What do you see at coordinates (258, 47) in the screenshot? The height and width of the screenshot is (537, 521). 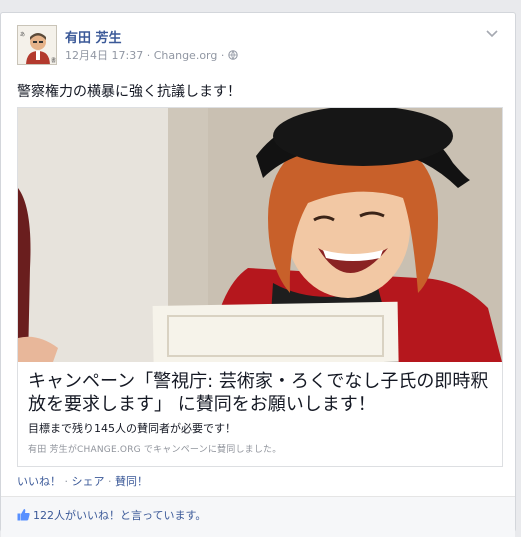 I see `post-header: あ 書 有田 芳生 12月4日 17:37 · Change.org ·` at bounding box center [258, 47].